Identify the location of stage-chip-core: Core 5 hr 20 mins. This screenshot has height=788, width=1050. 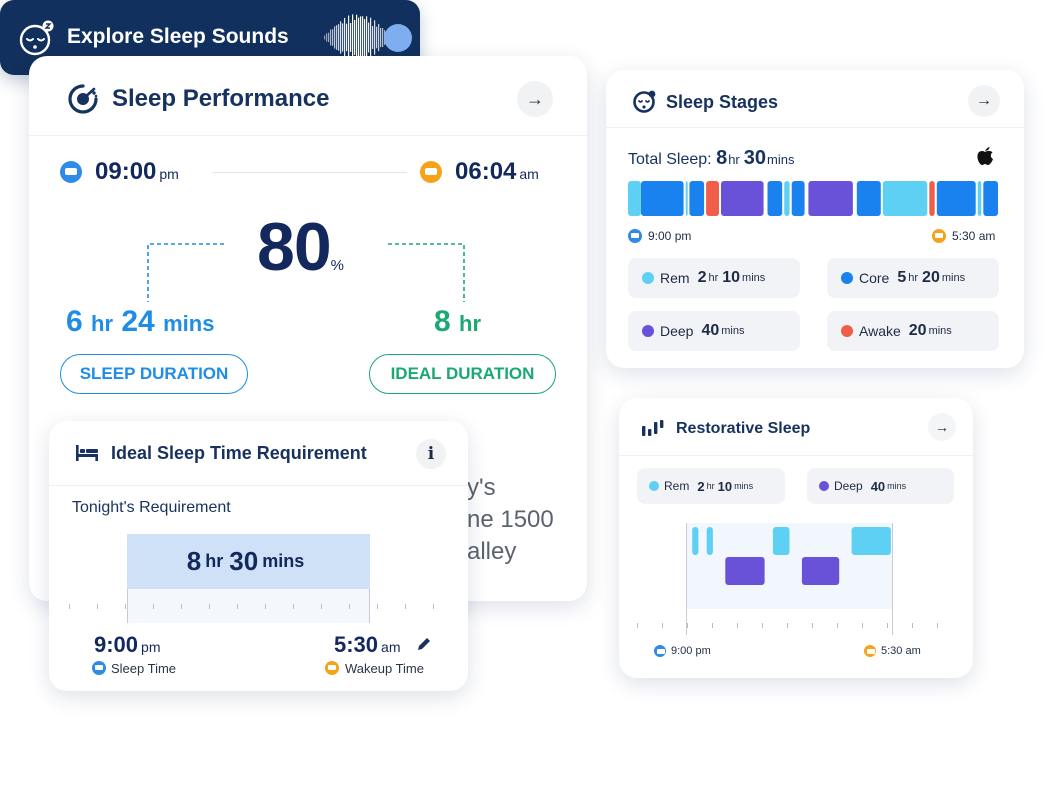
(913, 278).